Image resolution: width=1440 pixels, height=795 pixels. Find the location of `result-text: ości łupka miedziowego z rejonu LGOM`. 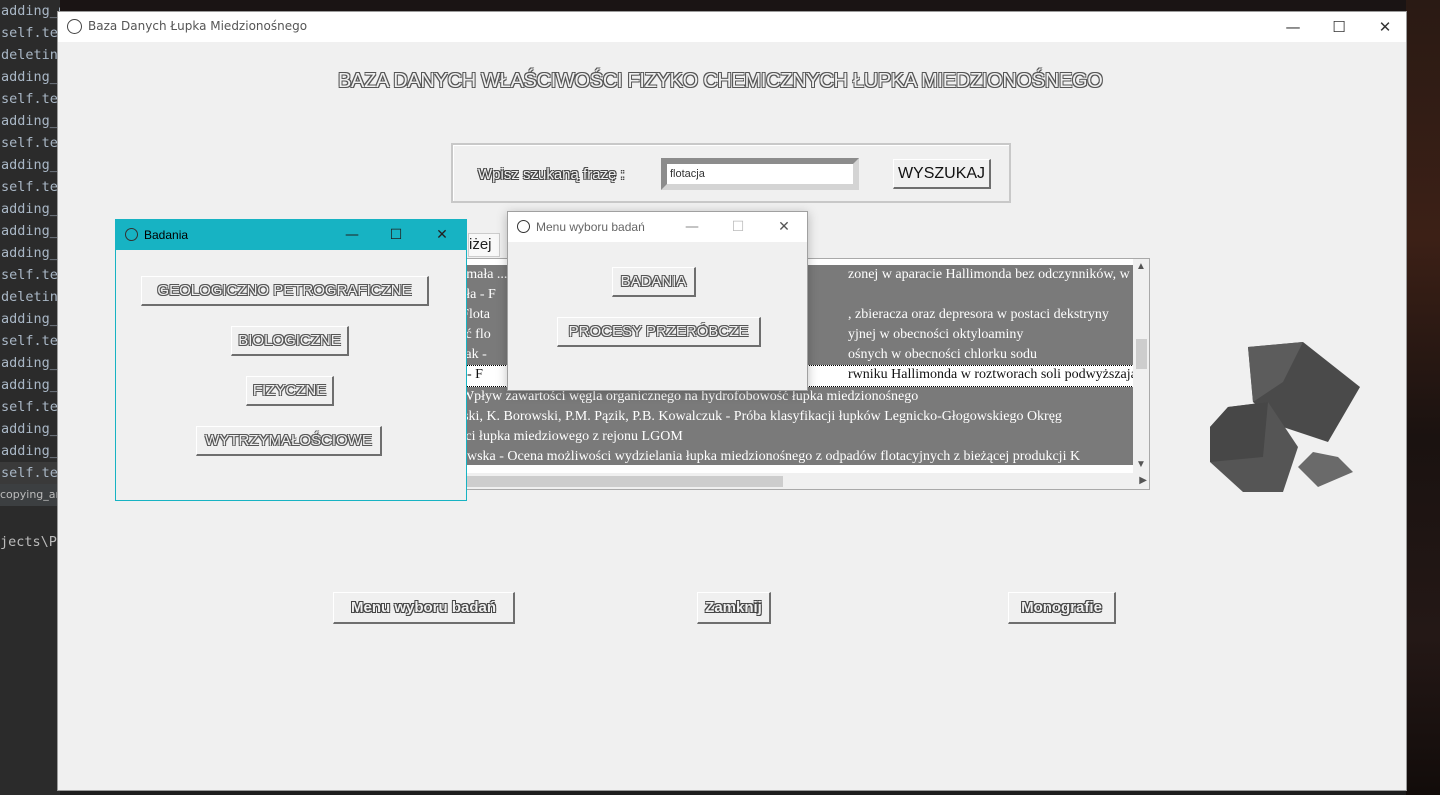

result-text: ości łupka miedziowego z rejonu LGOM is located at coordinates (568, 436).